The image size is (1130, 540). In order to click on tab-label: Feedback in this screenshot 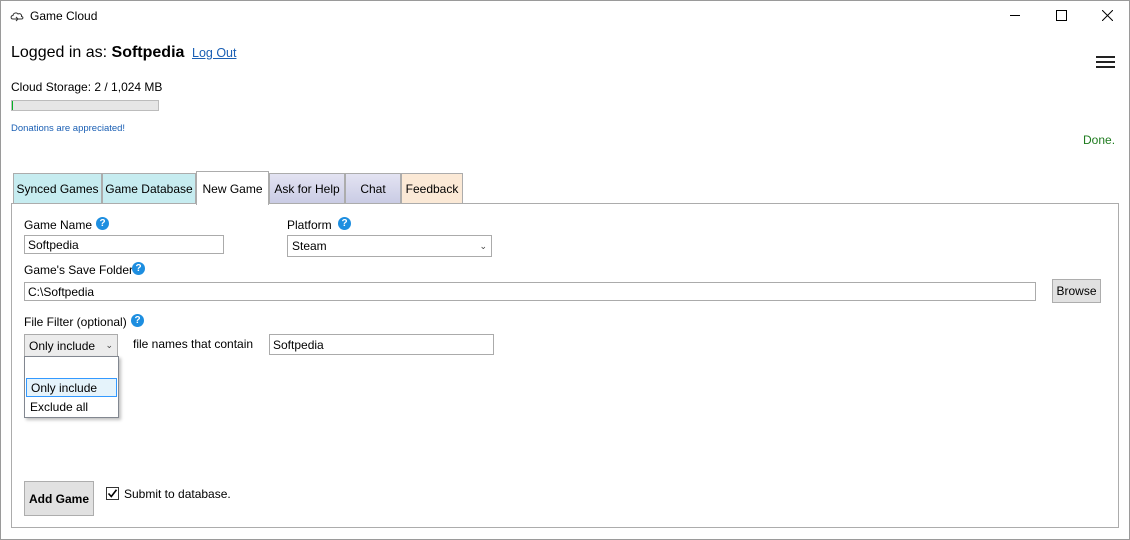, I will do `click(432, 189)`.